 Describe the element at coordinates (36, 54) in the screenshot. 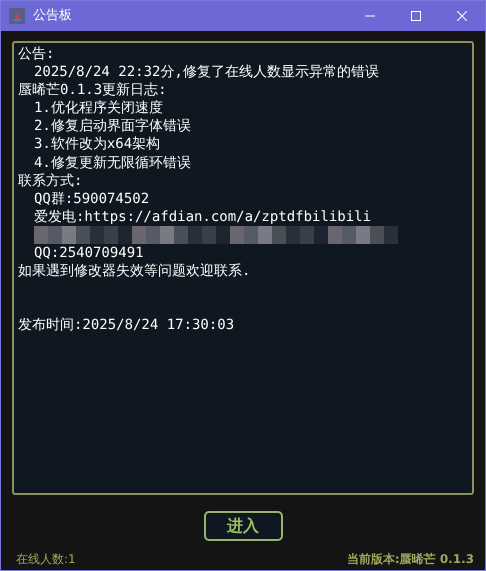

I see `notice-line: 公告:` at that location.